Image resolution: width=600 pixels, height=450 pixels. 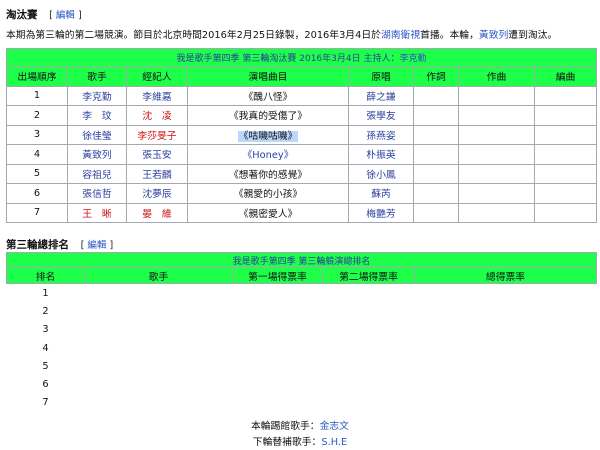 I want to click on table-row: 3 徐佳瑩 李莎旻子 《咕嘰咕嘰》 孫燕姿, so click(x=301, y=134).